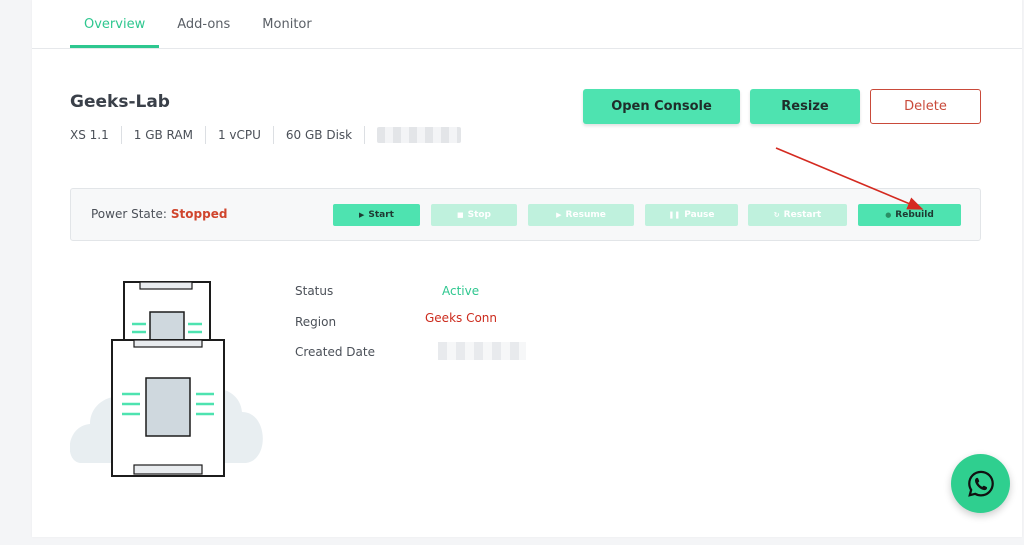 Image resolution: width=1024 pixels, height=545 pixels. I want to click on pause-label: Pause, so click(699, 215).